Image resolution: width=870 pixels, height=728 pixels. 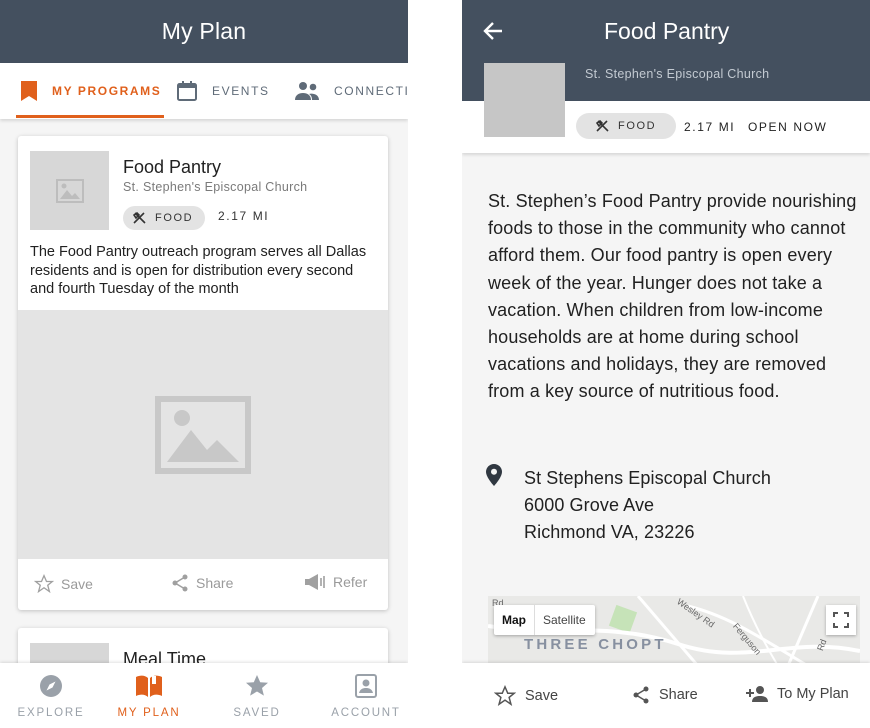 What do you see at coordinates (494, 477) in the screenshot?
I see `location-pin-icon` at bounding box center [494, 477].